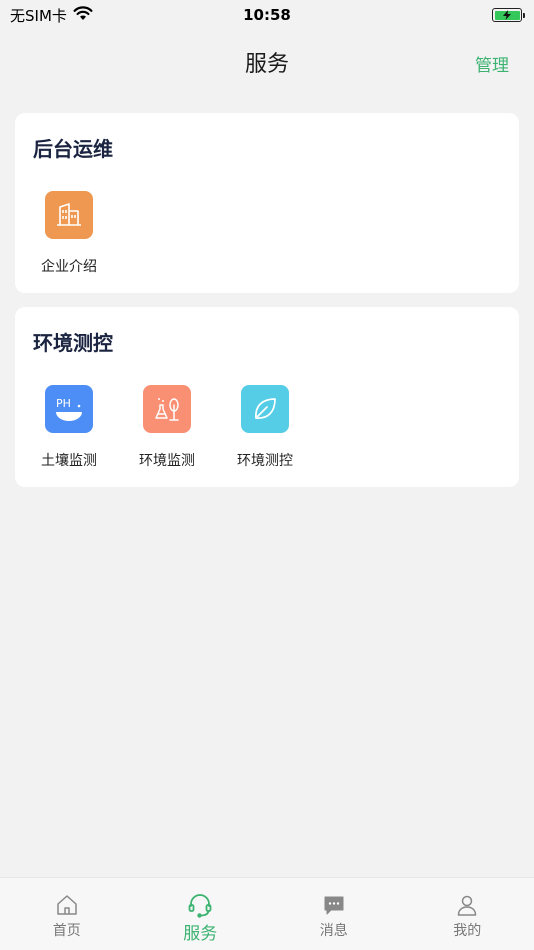  I want to click on tab-label: 服务, so click(200, 934).